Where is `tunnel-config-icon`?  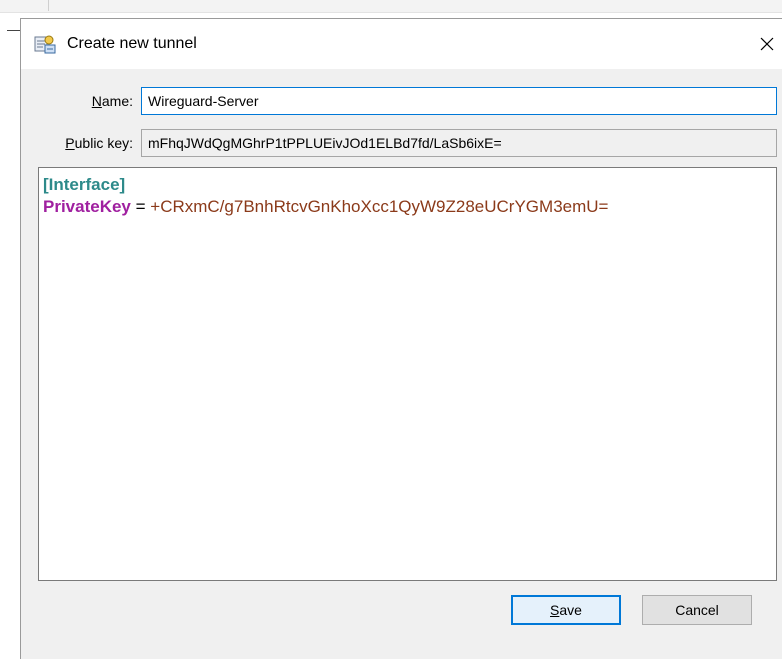
tunnel-config-icon is located at coordinates (45, 44).